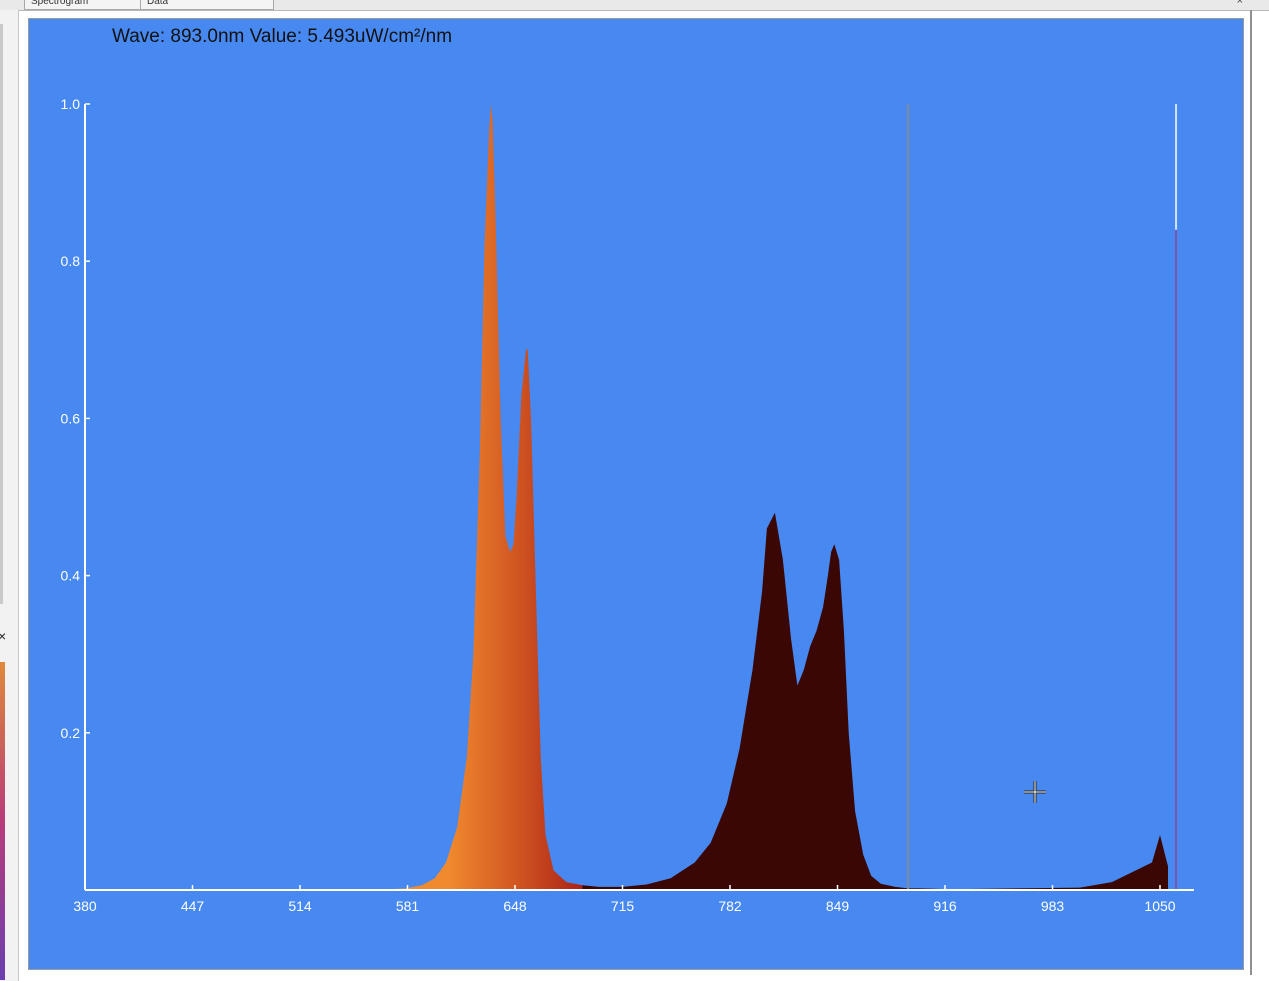  I want to click on x-tick-label: 380, so click(85, 906).